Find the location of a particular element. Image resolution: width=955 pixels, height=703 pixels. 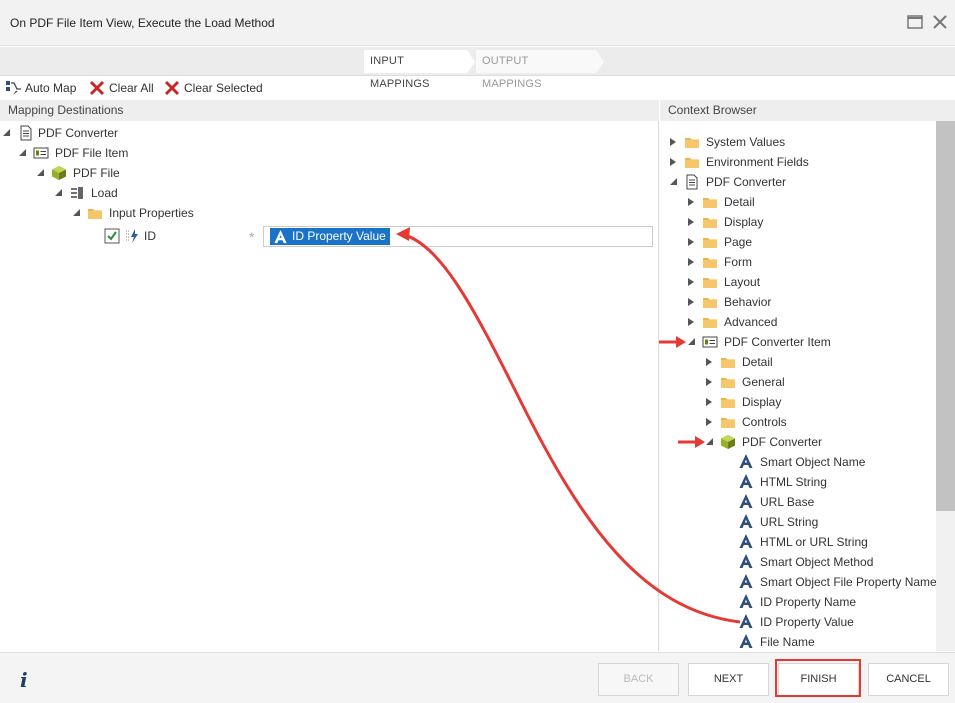

clear-selected-button: Clear Selected is located at coordinates (213, 88).